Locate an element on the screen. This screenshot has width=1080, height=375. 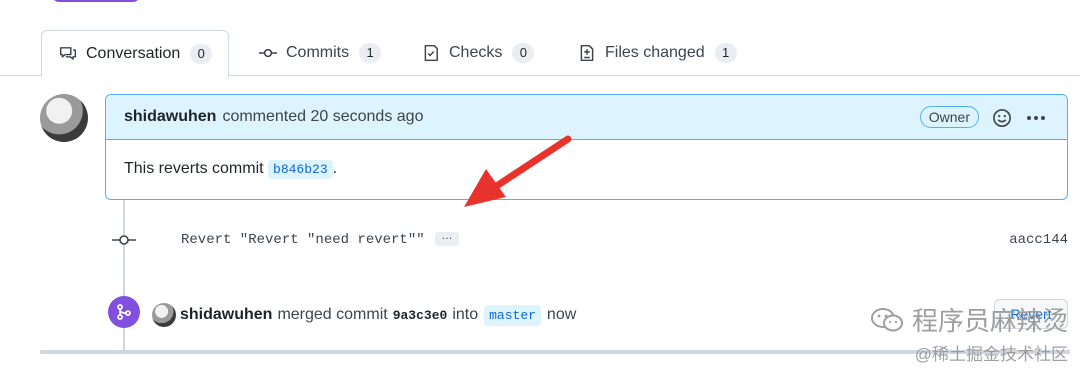
tab-files-changed: Files changed 1 is located at coordinates (657, 53).